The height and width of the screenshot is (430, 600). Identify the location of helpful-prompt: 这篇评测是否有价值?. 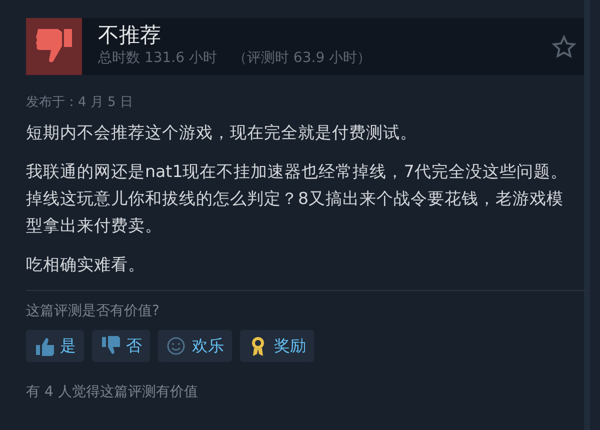
(93, 311).